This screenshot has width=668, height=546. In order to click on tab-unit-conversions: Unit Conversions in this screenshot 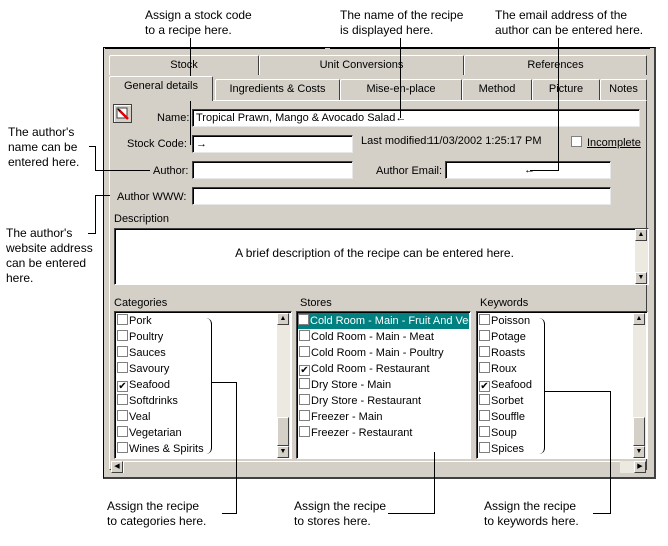, I will do `click(361, 65)`.